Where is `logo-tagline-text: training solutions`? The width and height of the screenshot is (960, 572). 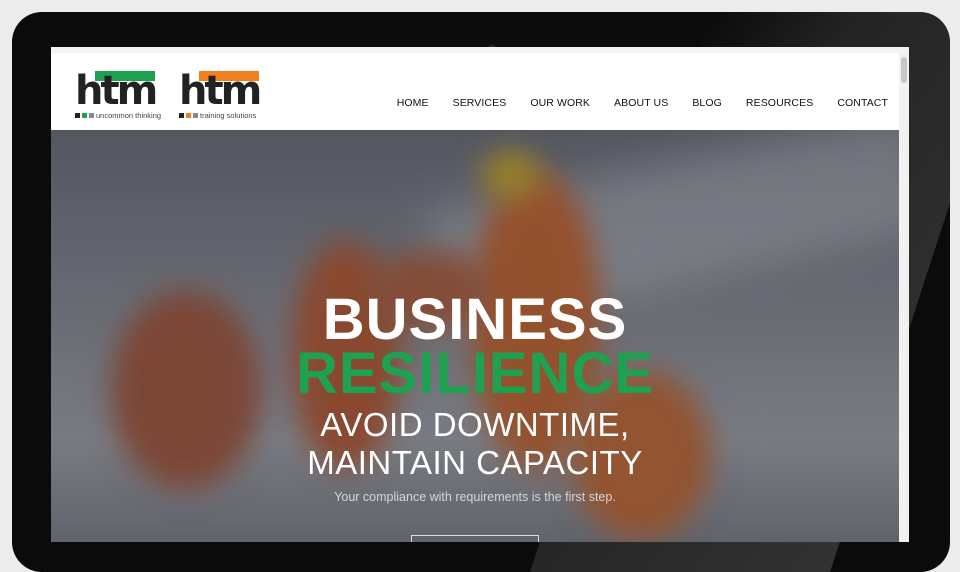
logo-tagline-text: training solutions is located at coordinates (228, 115).